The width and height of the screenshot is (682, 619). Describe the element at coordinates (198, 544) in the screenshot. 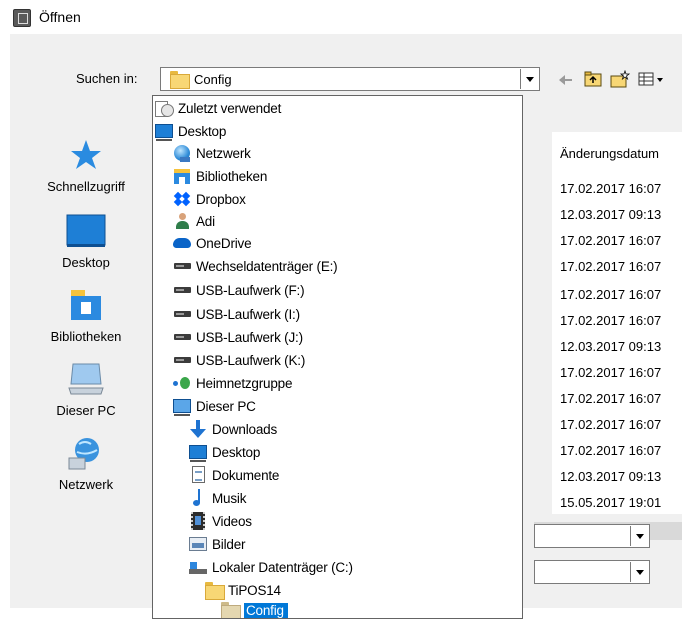

I see `pictures-icon` at that location.